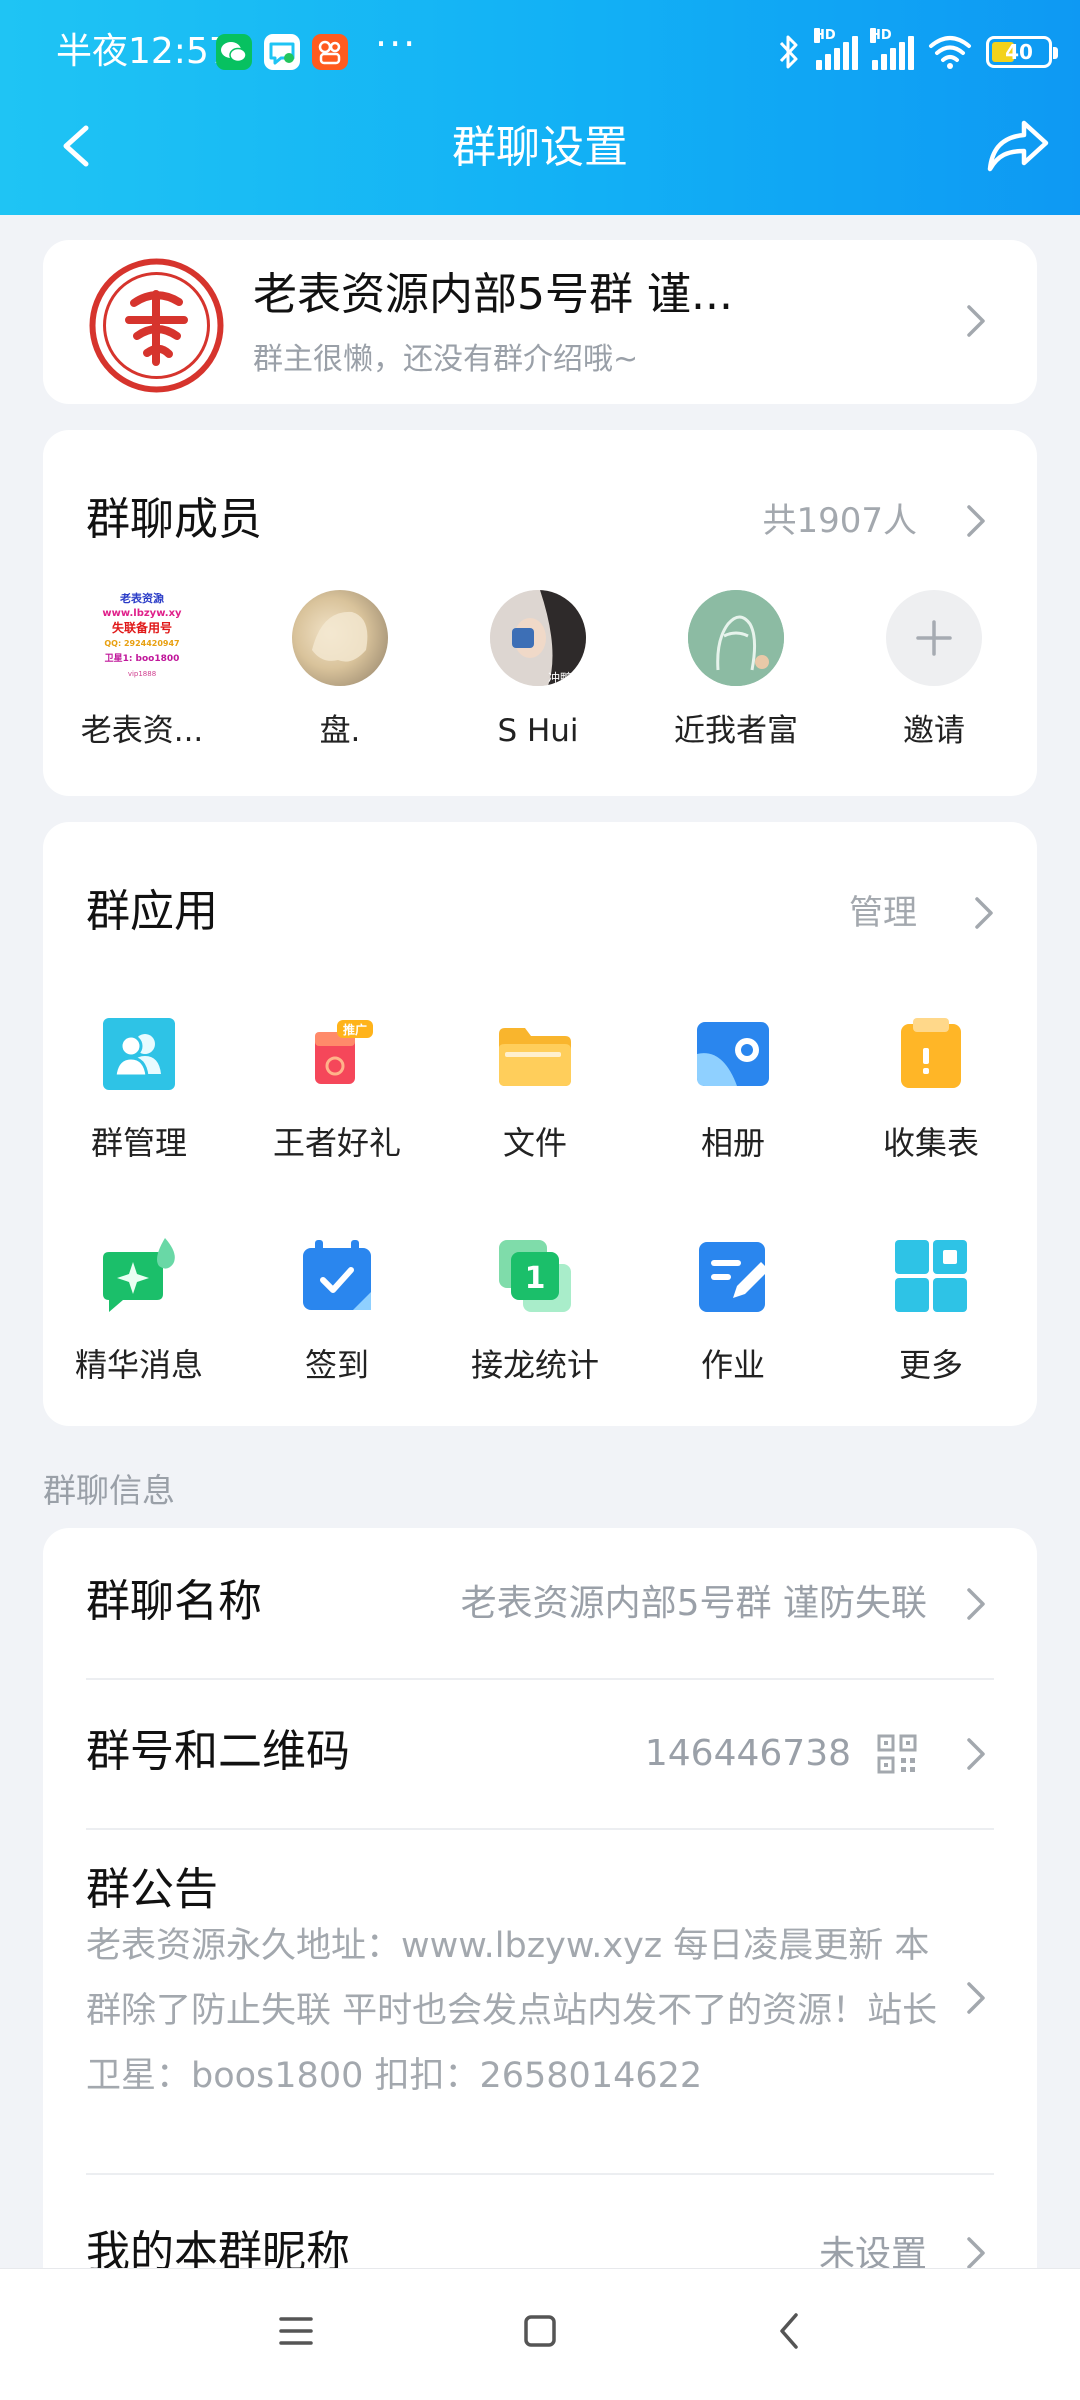 The image size is (1080, 2400). I want to click on svg-text: vip1888, so click(142, 674).